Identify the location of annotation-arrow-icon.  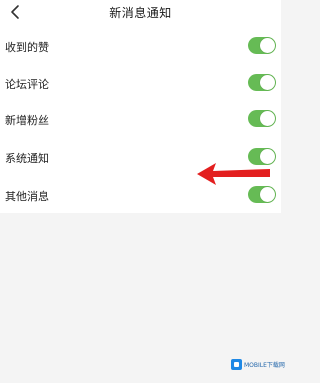
(233, 174).